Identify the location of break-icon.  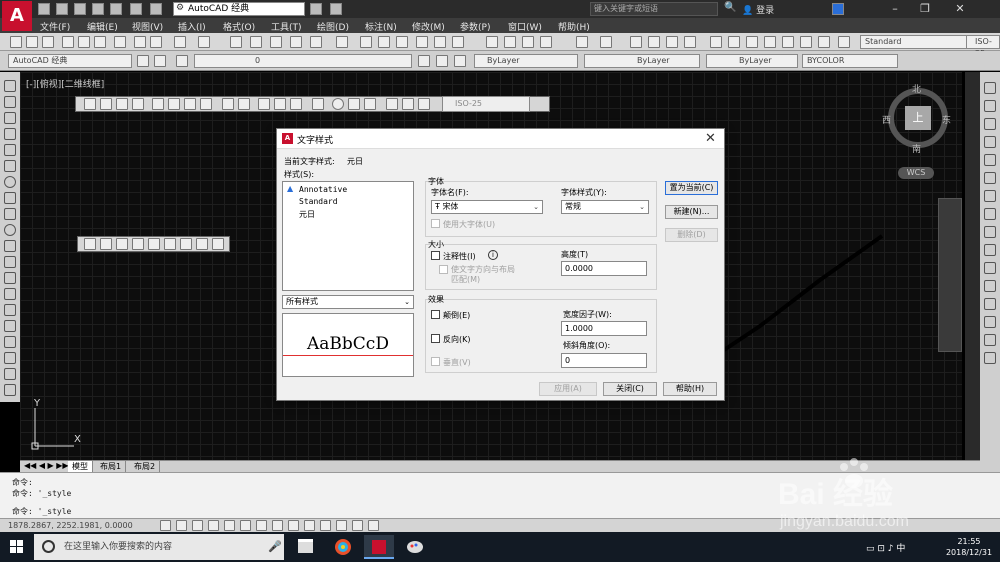
(990, 286).